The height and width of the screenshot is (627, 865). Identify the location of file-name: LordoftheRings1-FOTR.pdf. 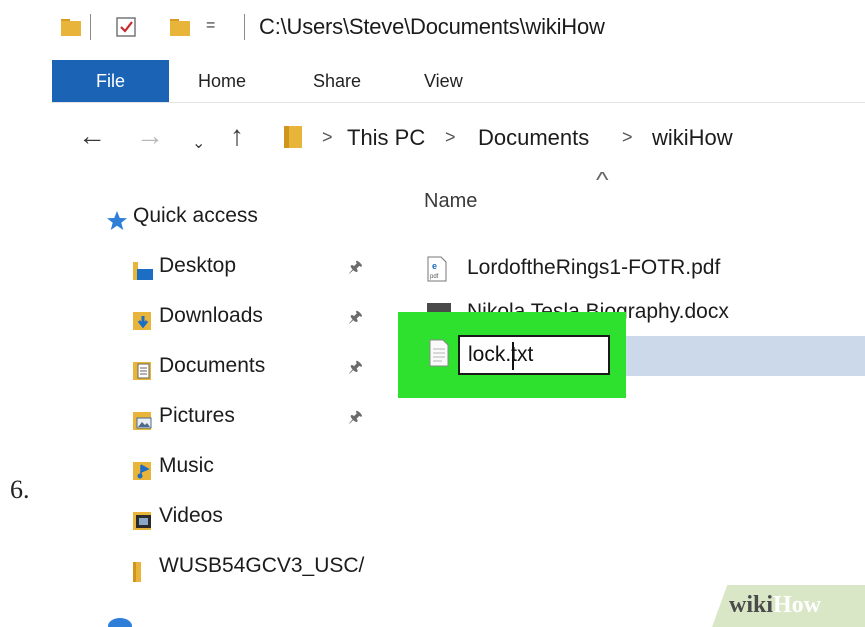
(594, 267).